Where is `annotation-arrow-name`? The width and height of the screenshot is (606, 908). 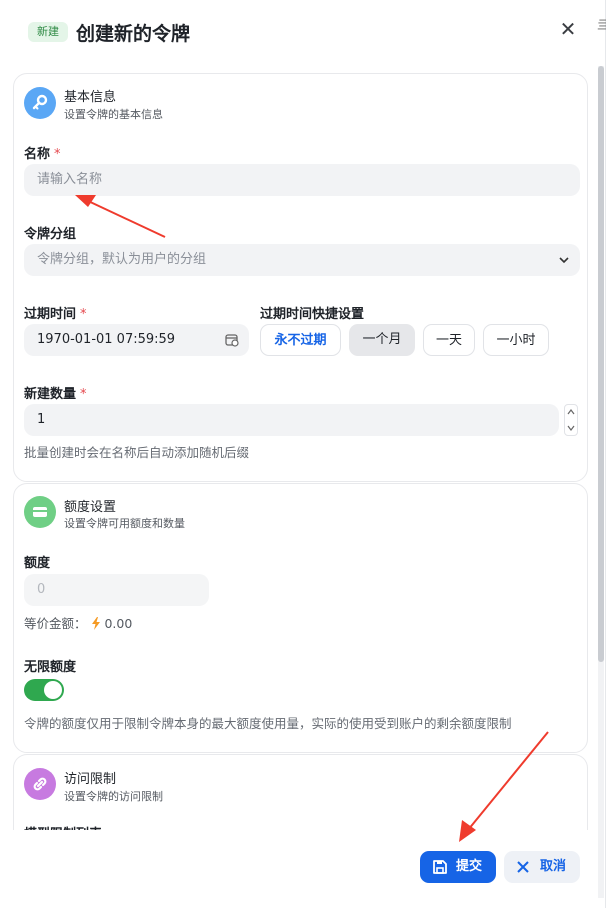
annotation-arrow-name is located at coordinates (120, 216).